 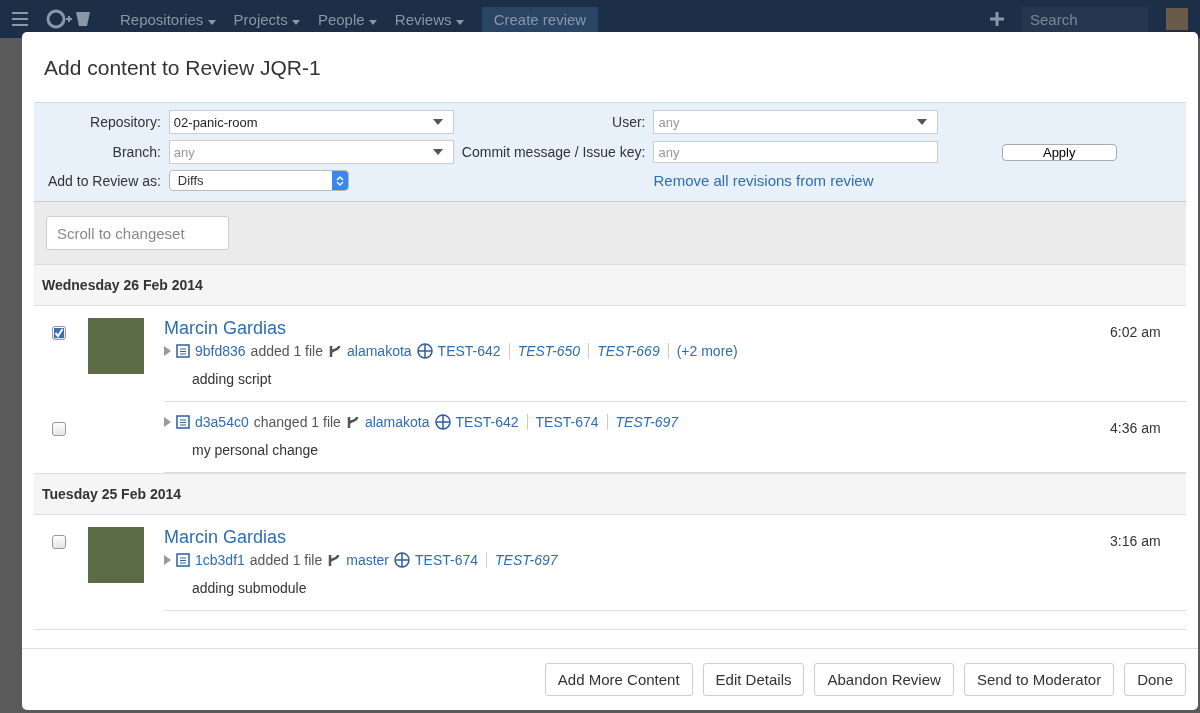 What do you see at coordinates (429, 19) in the screenshot?
I see `nav-menu: Reviews` at bounding box center [429, 19].